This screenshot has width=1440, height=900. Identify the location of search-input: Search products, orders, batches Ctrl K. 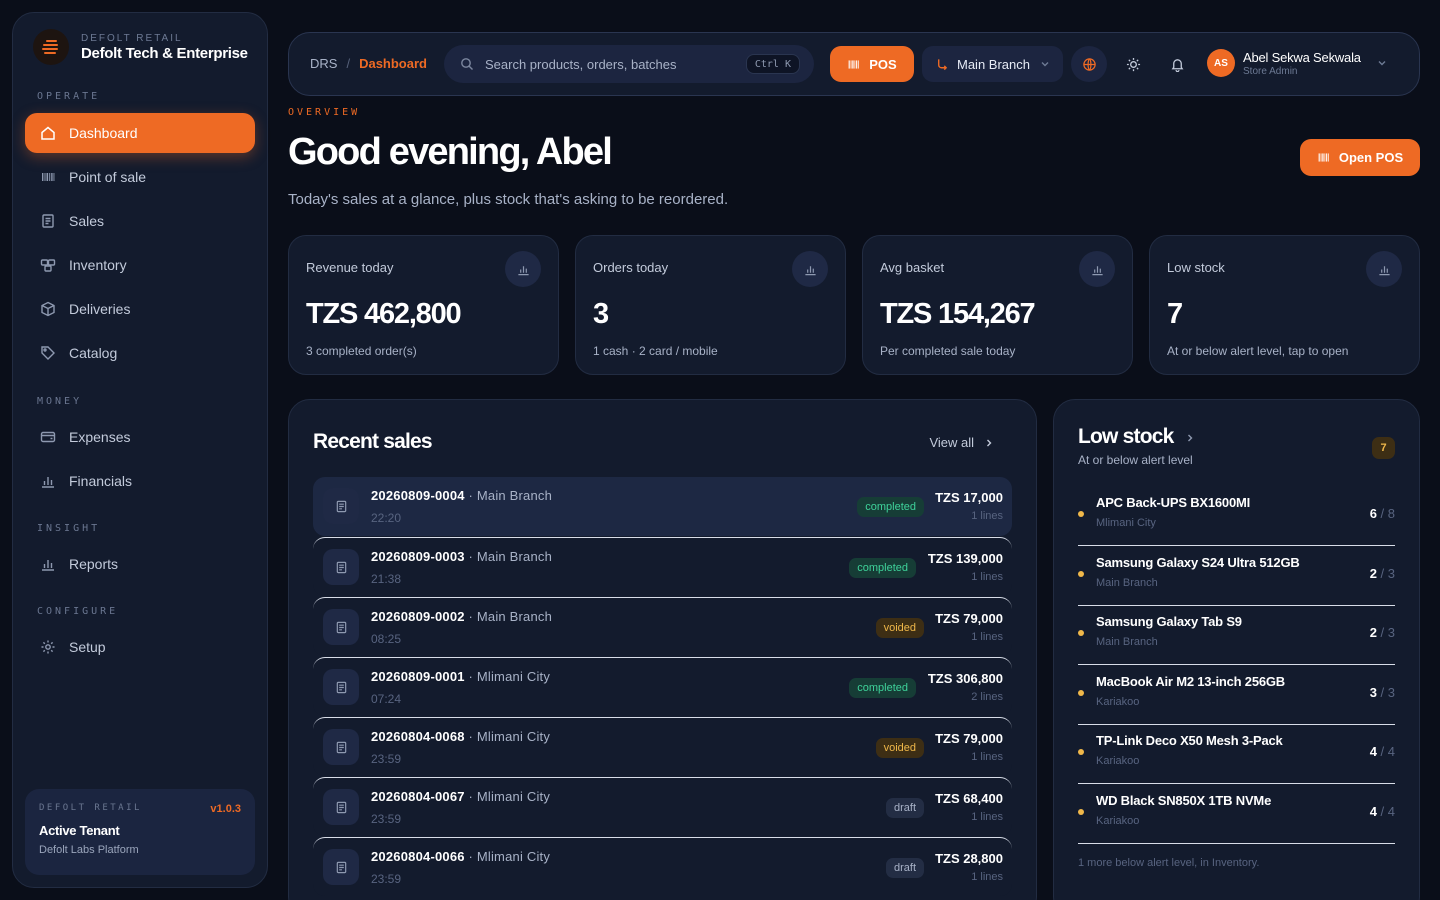
(629, 64).